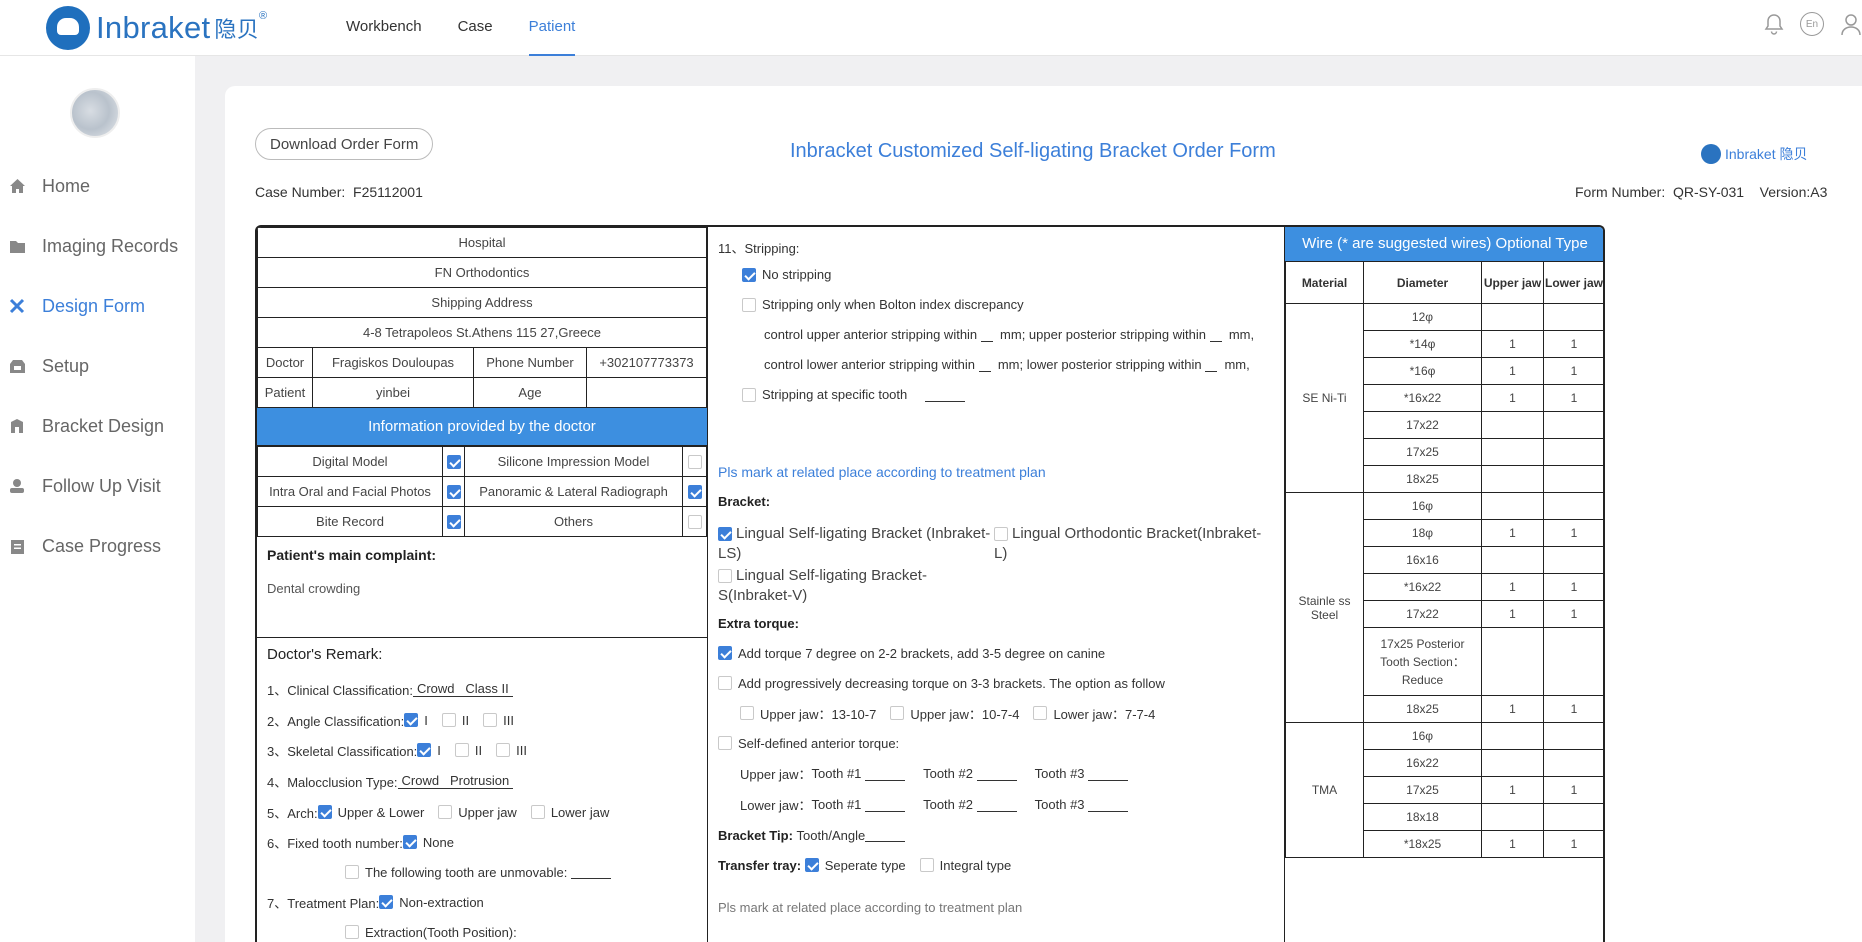 The width and height of the screenshot is (1862, 942). What do you see at coordinates (344, 144) in the screenshot?
I see `download-order-form-button: Download Order Form` at bounding box center [344, 144].